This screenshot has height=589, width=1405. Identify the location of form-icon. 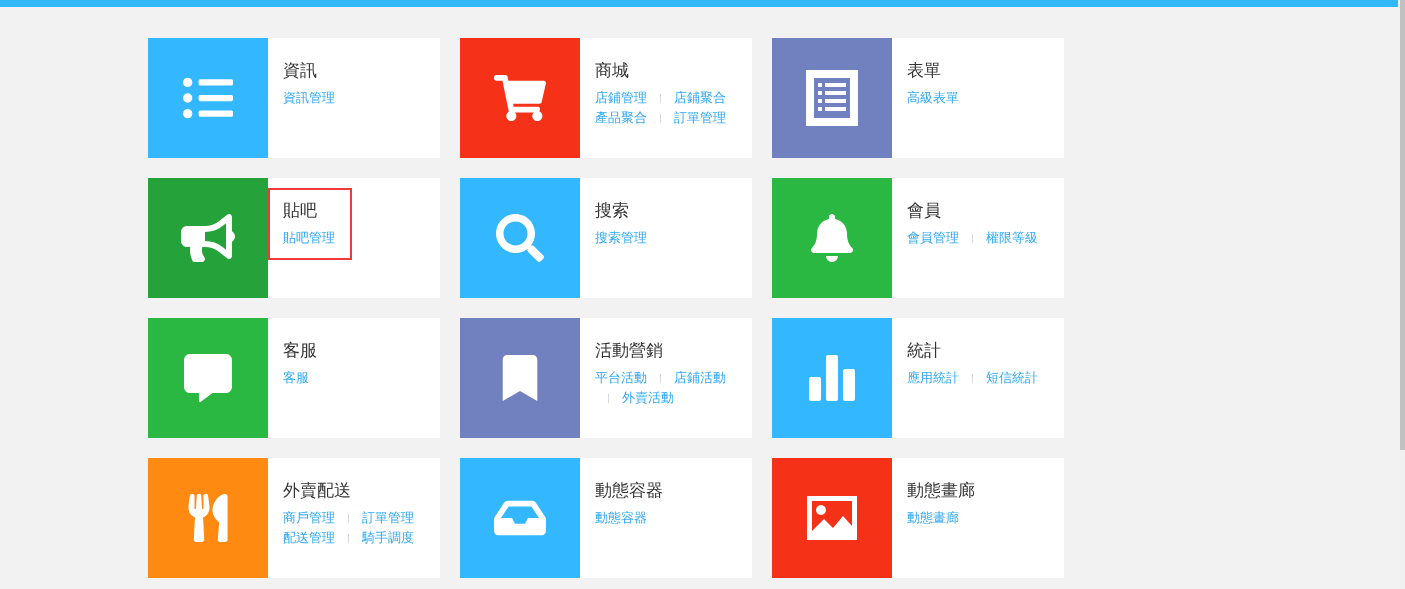
(832, 98).